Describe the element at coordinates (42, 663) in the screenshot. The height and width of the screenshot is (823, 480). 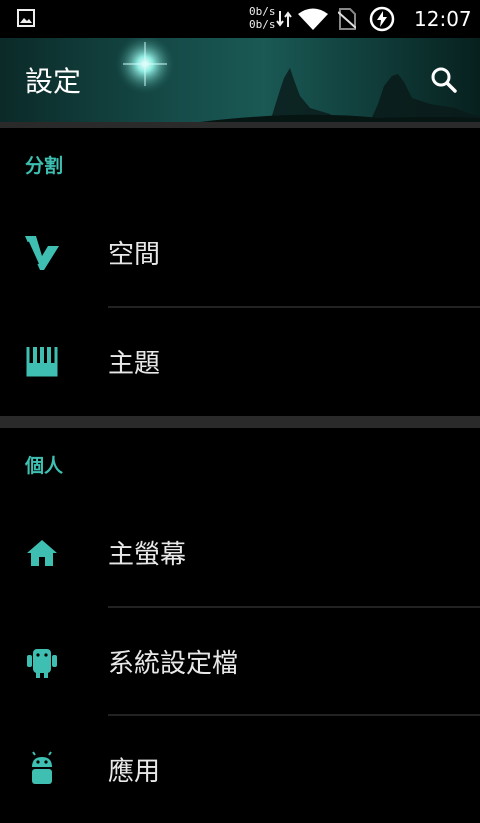
I see `android-profile-icon` at that location.